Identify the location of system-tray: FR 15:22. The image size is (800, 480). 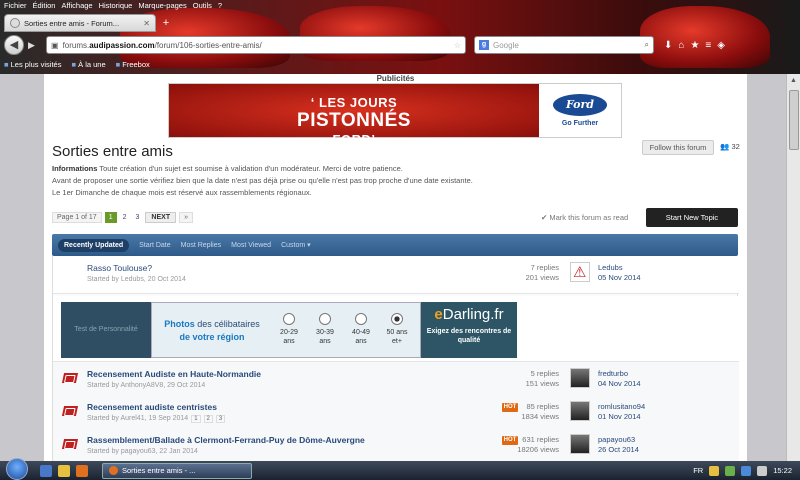
(746, 470).